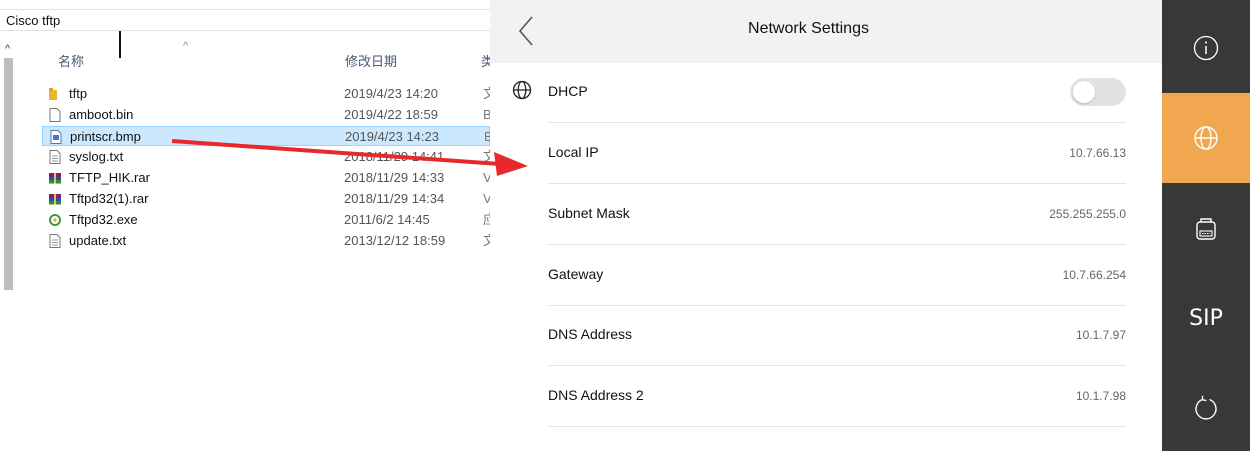  Describe the element at coordinates (590, 334) in the screenshot. I see `dns-address-label: DNS Address` at that location.